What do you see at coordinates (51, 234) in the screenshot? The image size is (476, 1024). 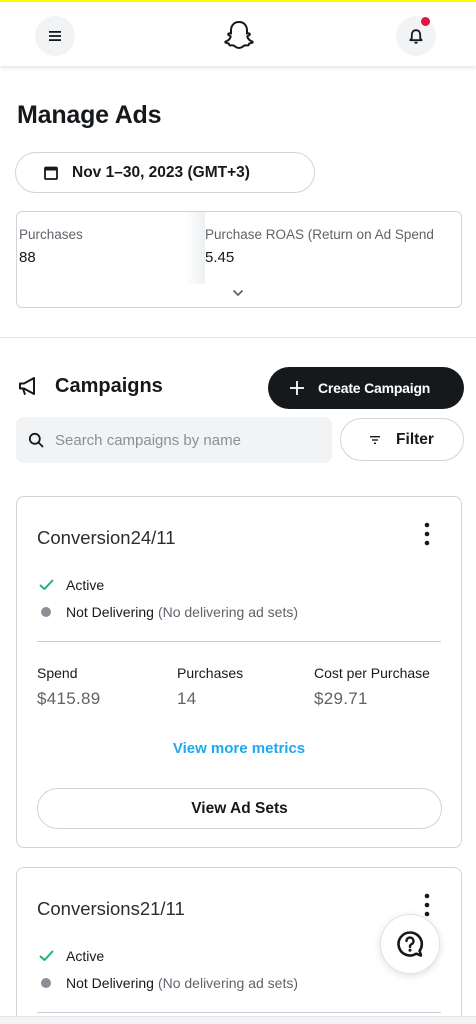 I see `metric-label: Purchases` at bounding box center [51, 234].